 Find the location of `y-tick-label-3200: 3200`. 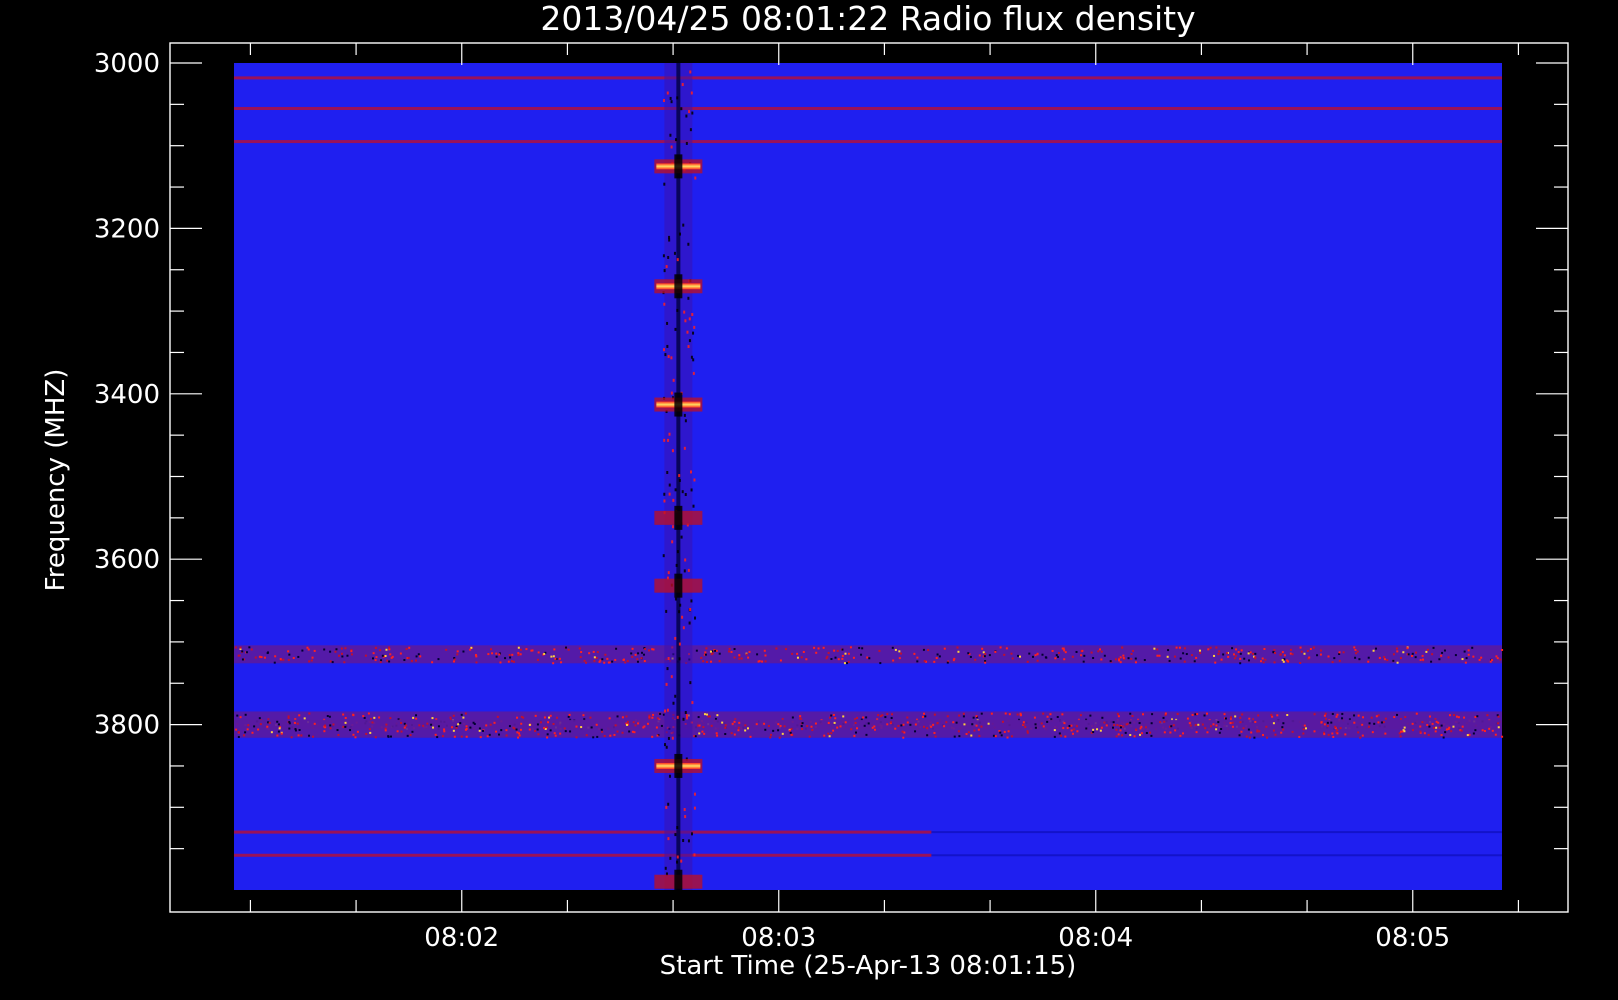

y-tick-label-3200: 3200 is located at coordinates (127, 229).